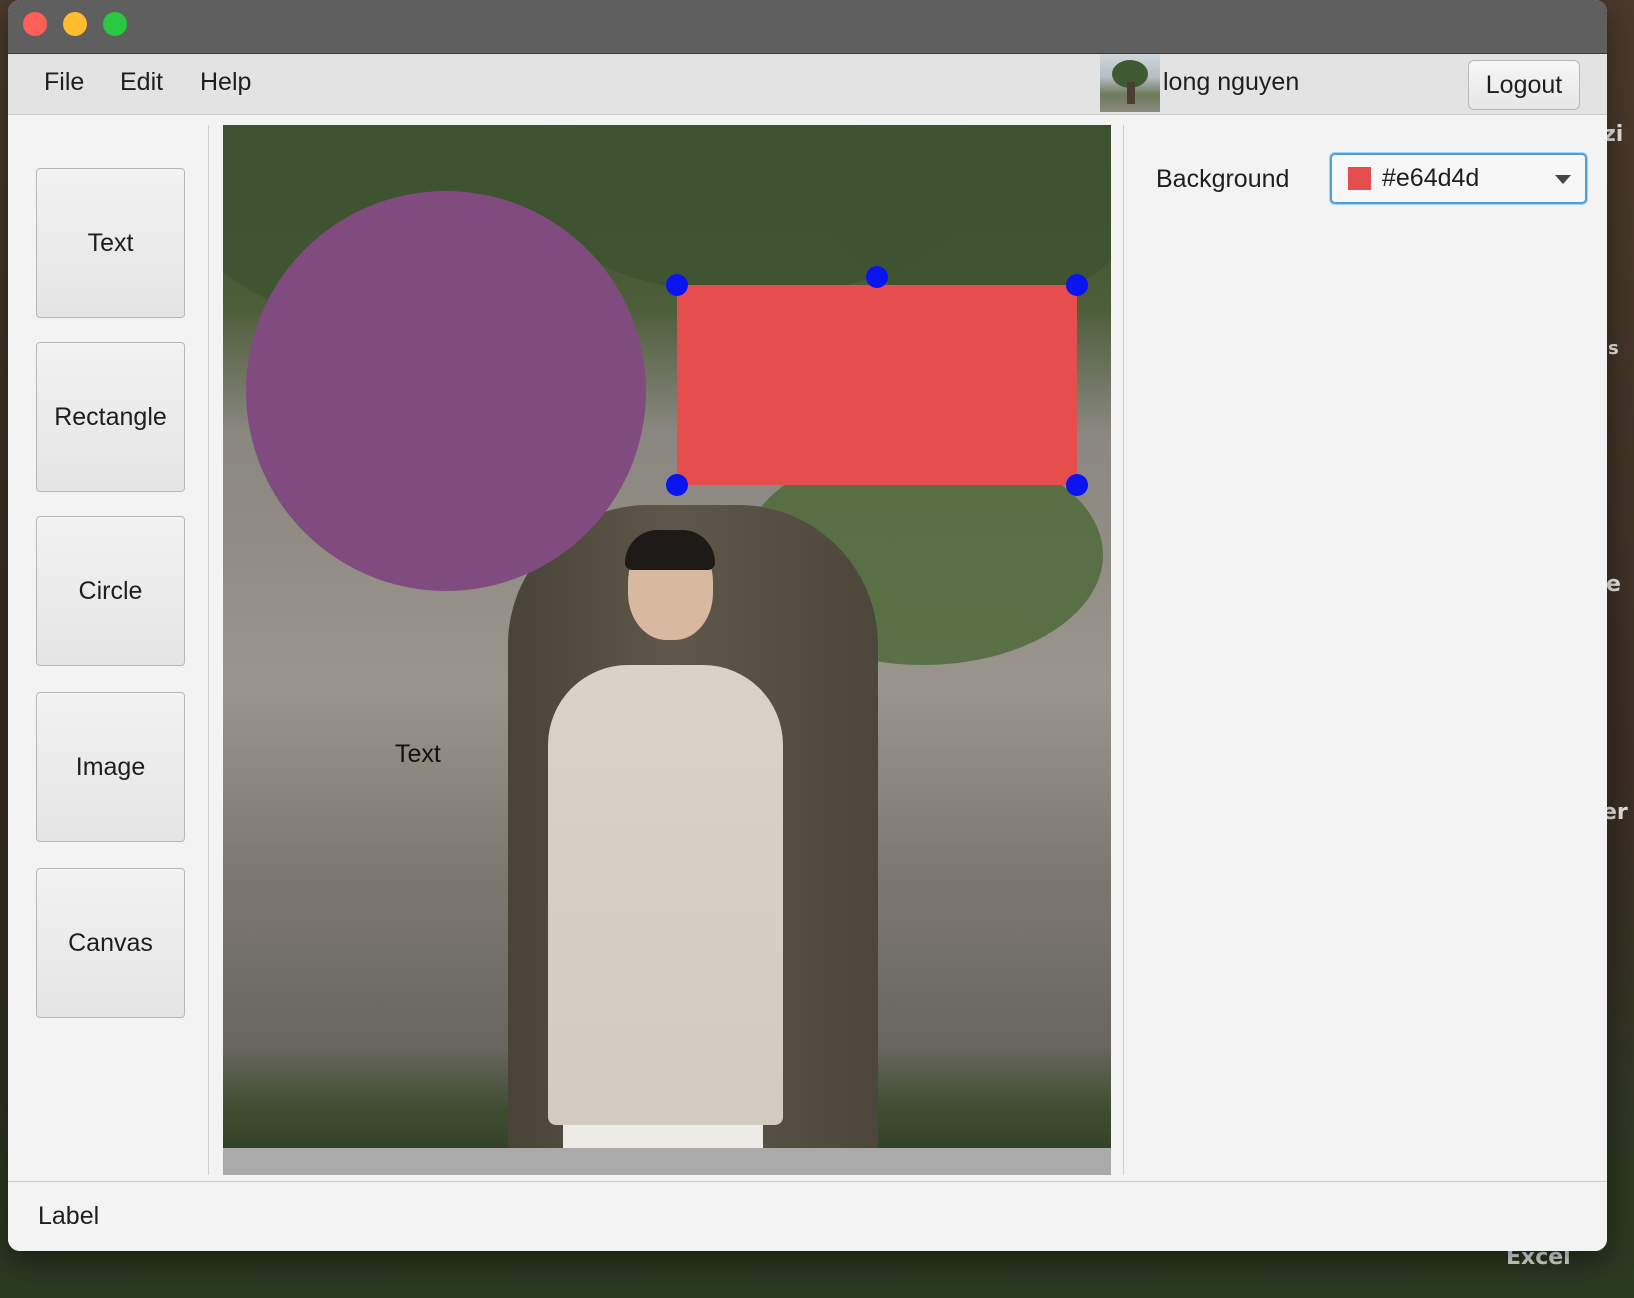 The width and height of the screenshot is (1634, 1298). Describe the element at coordinates (877, 277) in the screenshot. I see `resize-handle-top-center` at that location.